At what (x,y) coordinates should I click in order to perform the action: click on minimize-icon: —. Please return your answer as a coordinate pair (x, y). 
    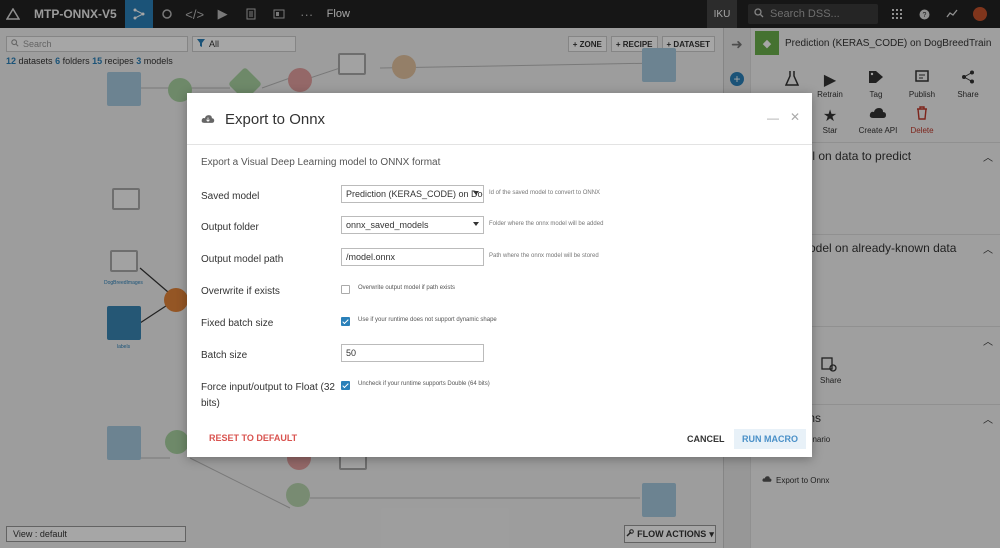
    Looking at the image, I should click on (773, 118).